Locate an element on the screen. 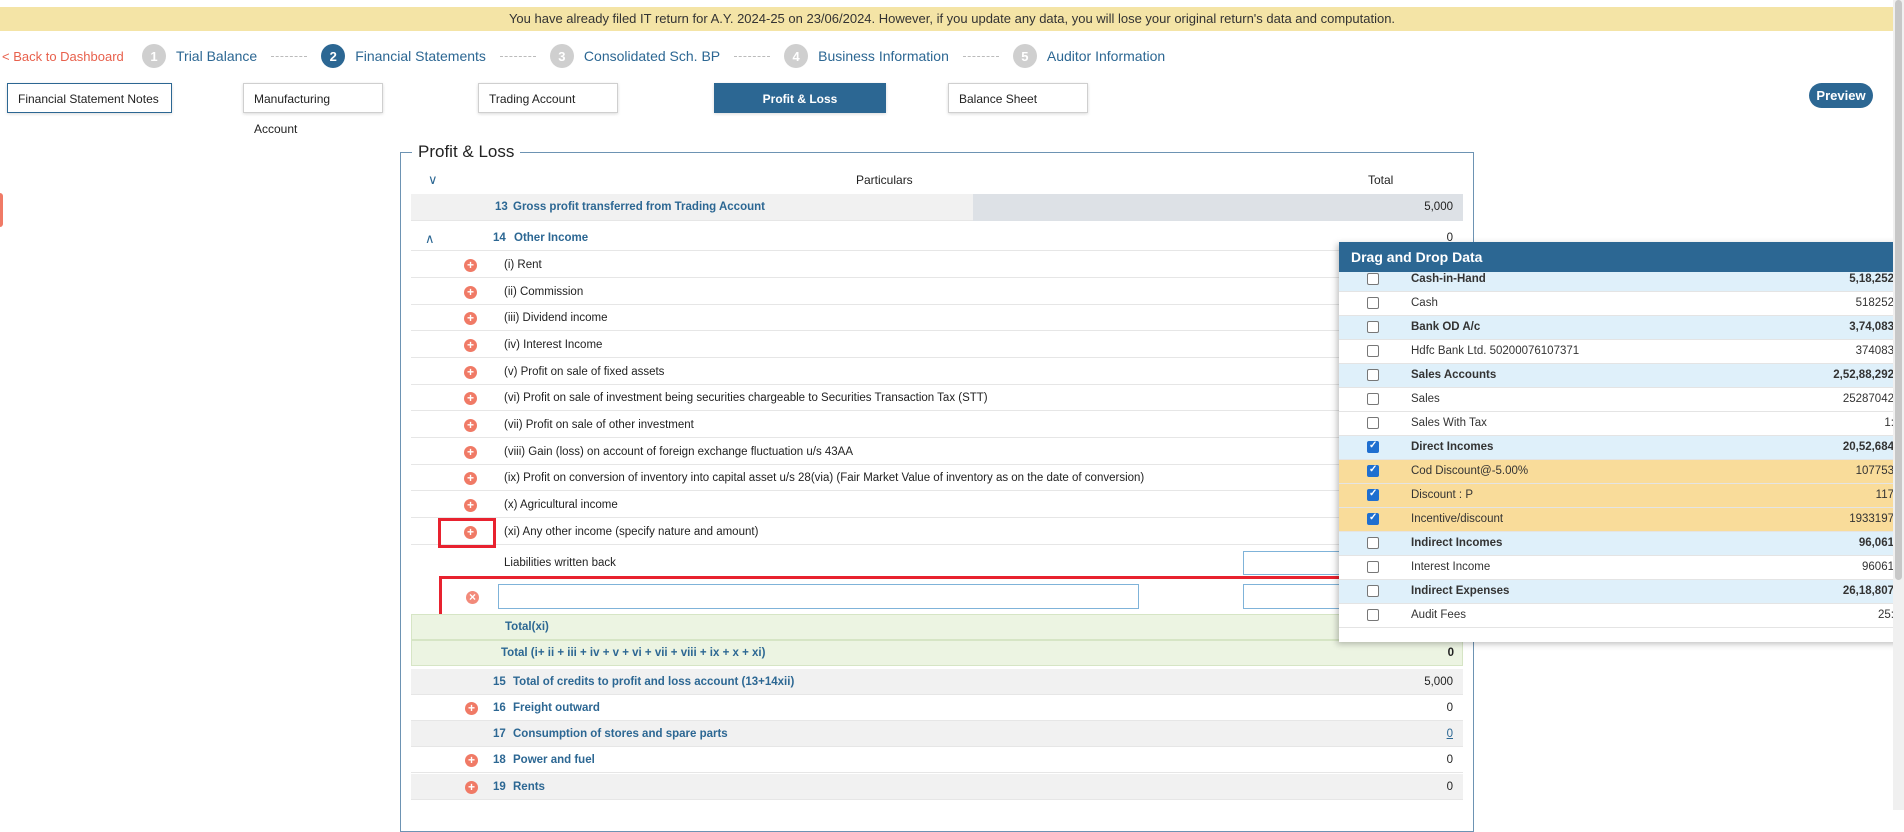 This screenshot has width=1904, height=832. list-item: Cod Discount@-5.00% 107753 is located at coordinates (1621, 472).